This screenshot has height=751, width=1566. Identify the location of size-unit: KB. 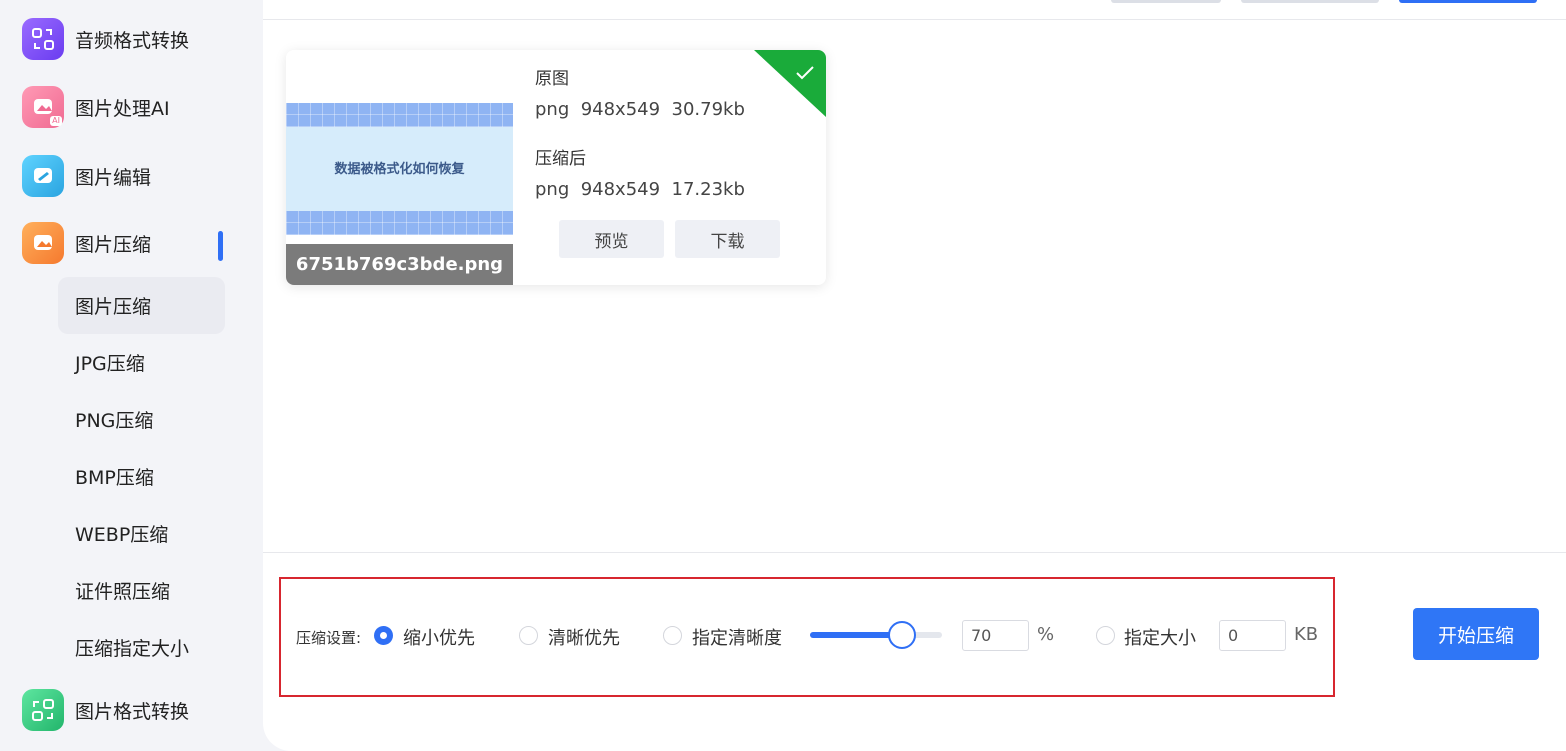
(1306, 634).